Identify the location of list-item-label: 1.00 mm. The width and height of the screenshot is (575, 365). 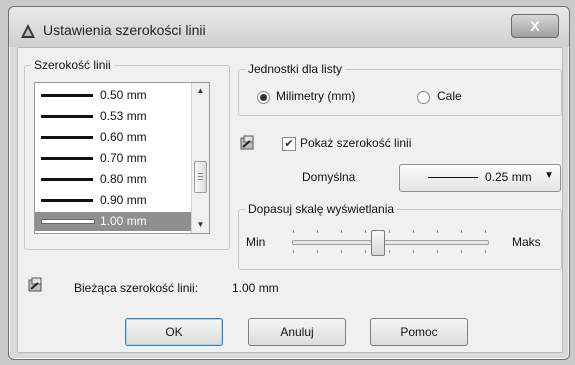
(123, 221).